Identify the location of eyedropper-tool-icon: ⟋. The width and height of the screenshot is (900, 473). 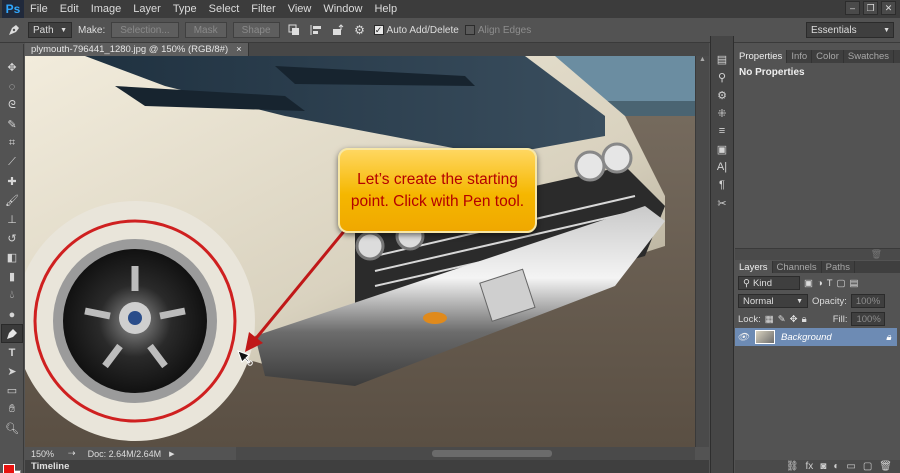
(12, 162).